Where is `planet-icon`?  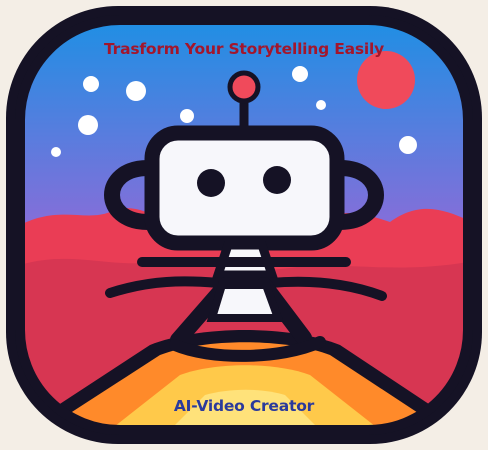 planet-icon is located at coordinates (386, 80).